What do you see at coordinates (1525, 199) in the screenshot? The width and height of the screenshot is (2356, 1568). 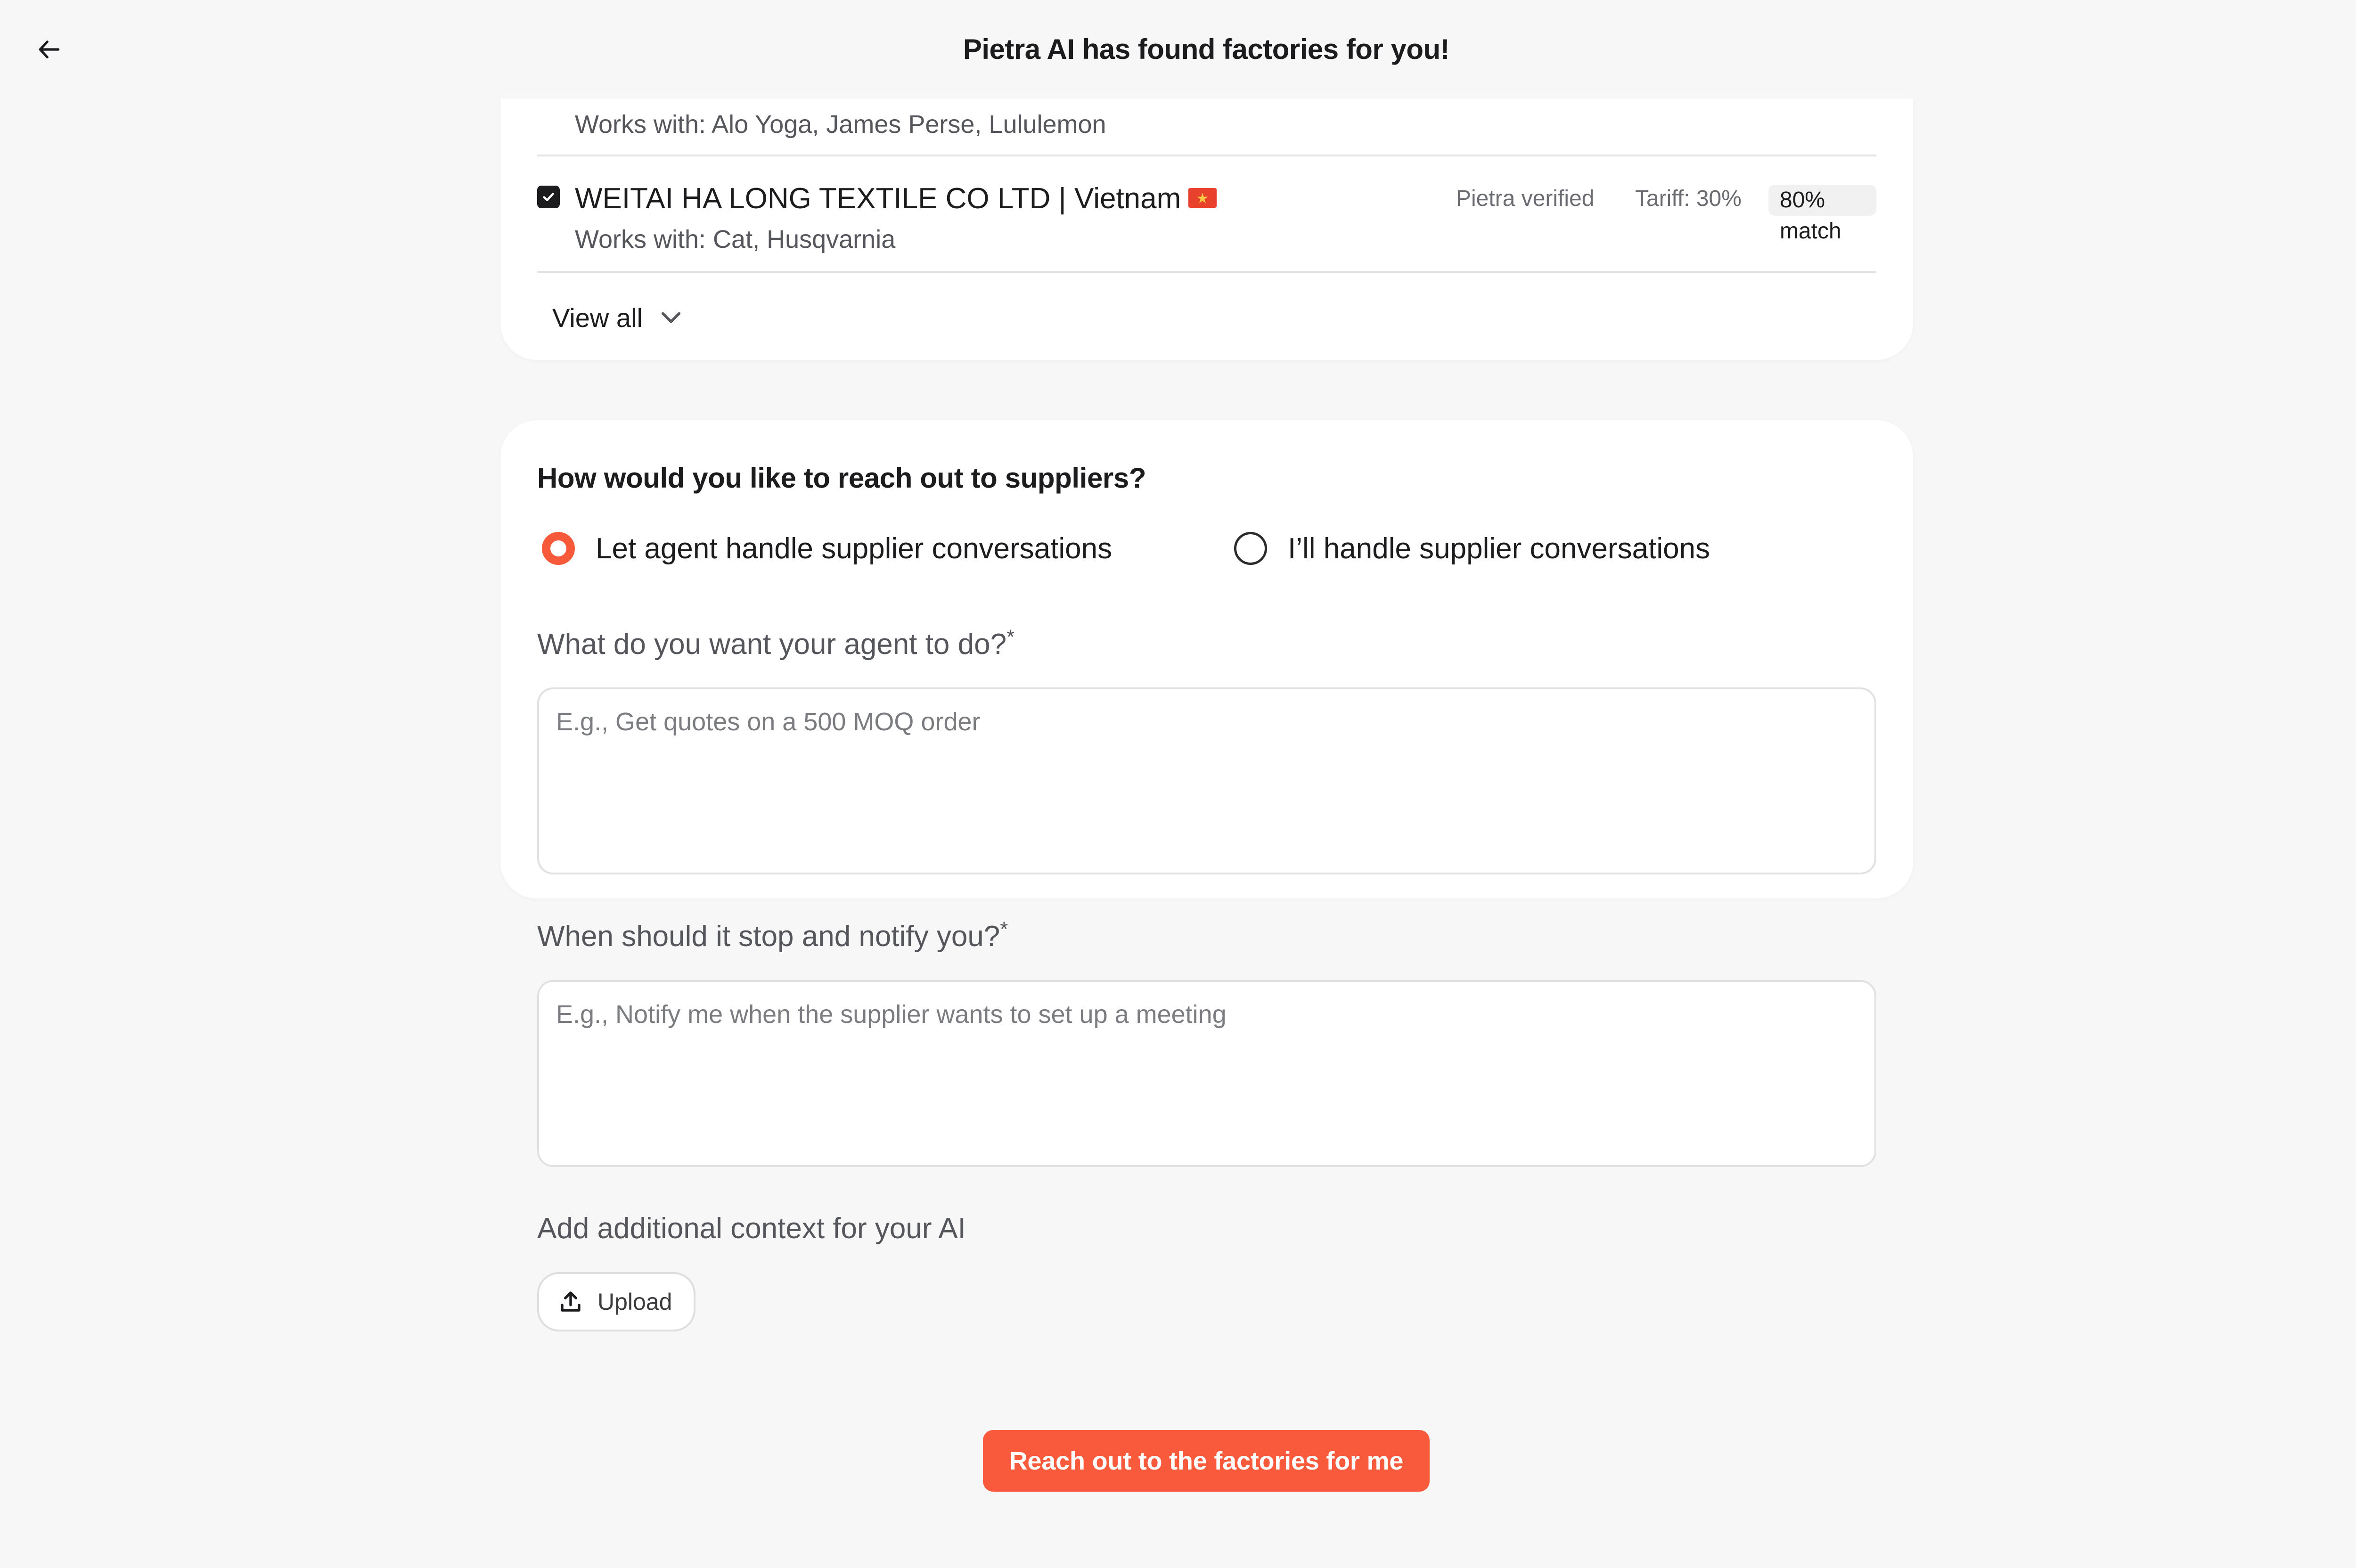 I see `verified-label: Pietra verified` at bounding box center [1525, 199].